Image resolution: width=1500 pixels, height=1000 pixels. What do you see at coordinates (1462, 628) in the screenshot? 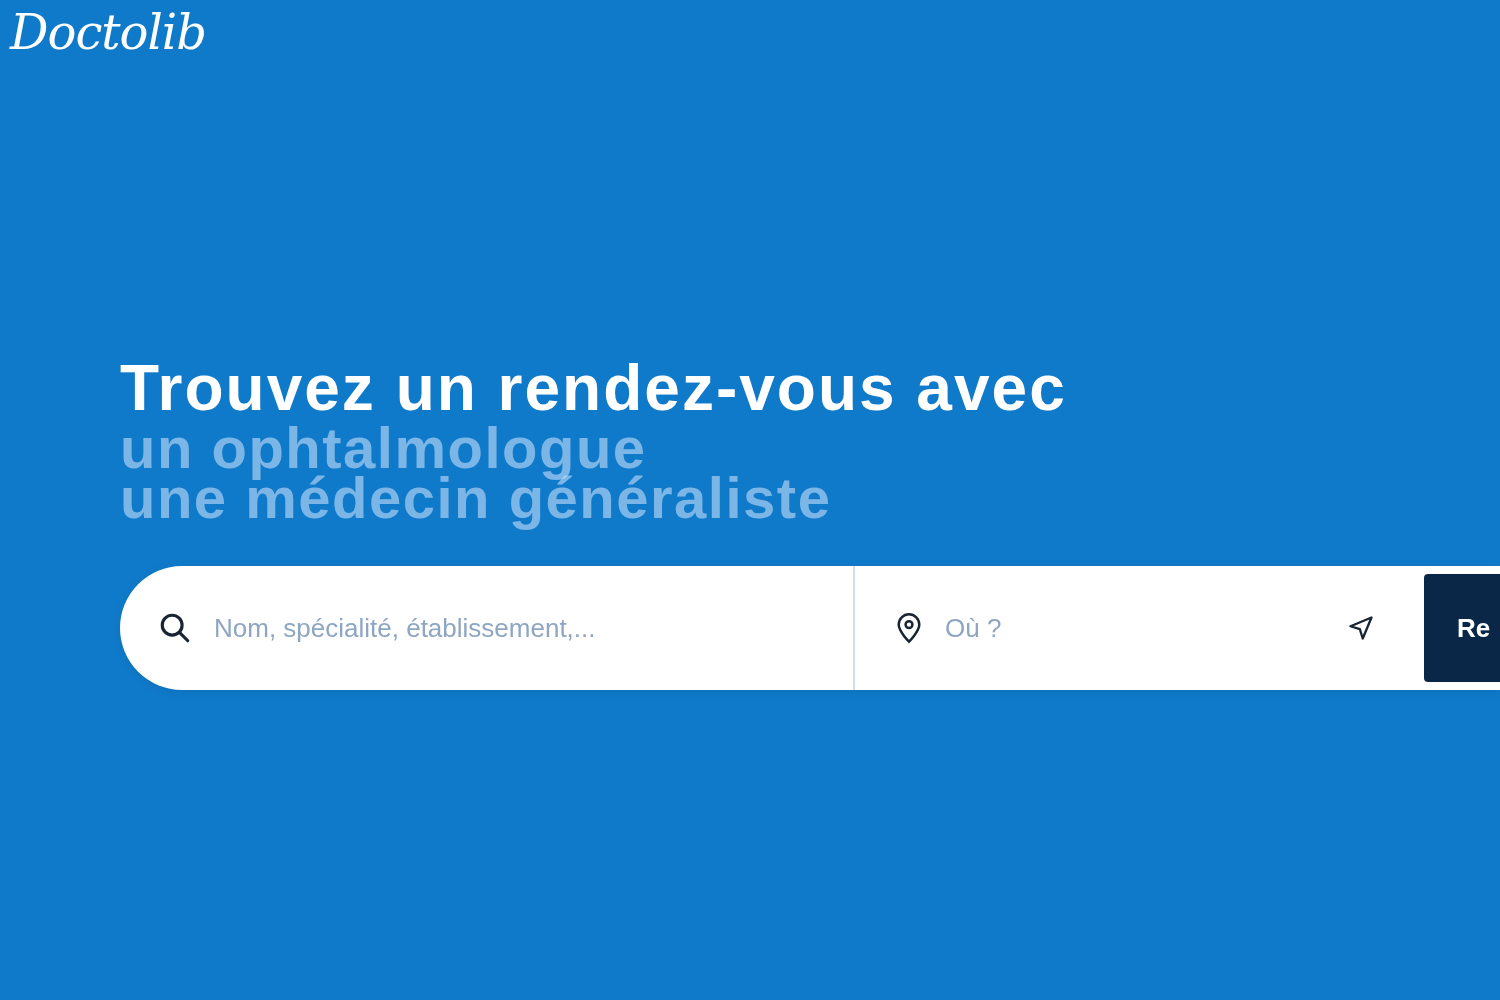
I see `search-button: Re` at bounding box center [1462, 628].